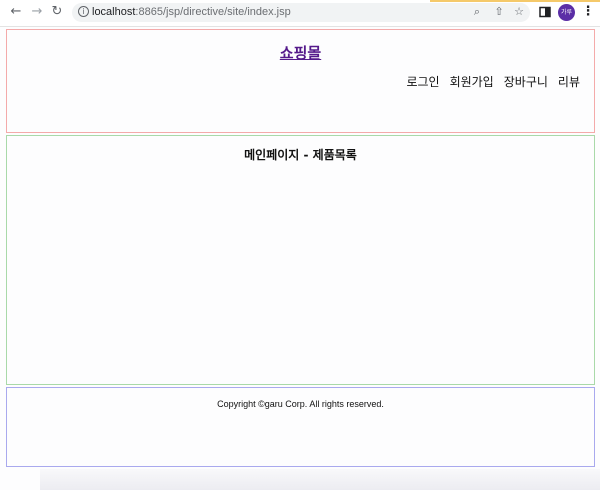  Describe the element at coordinates (16, 12) in the screenshot. I see `arrow-left-icon: ←` at that location.